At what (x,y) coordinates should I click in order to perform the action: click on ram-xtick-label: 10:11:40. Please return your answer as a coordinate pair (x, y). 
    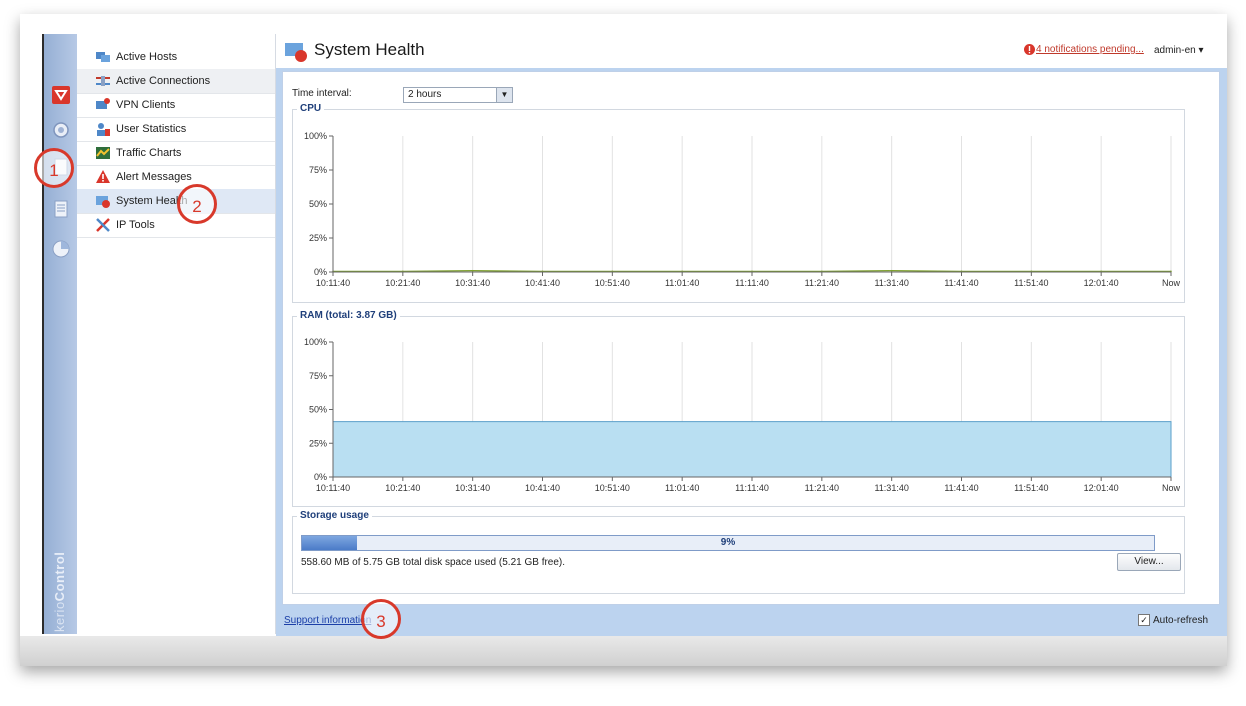
    Looking at the image, I should click on (333, 488).